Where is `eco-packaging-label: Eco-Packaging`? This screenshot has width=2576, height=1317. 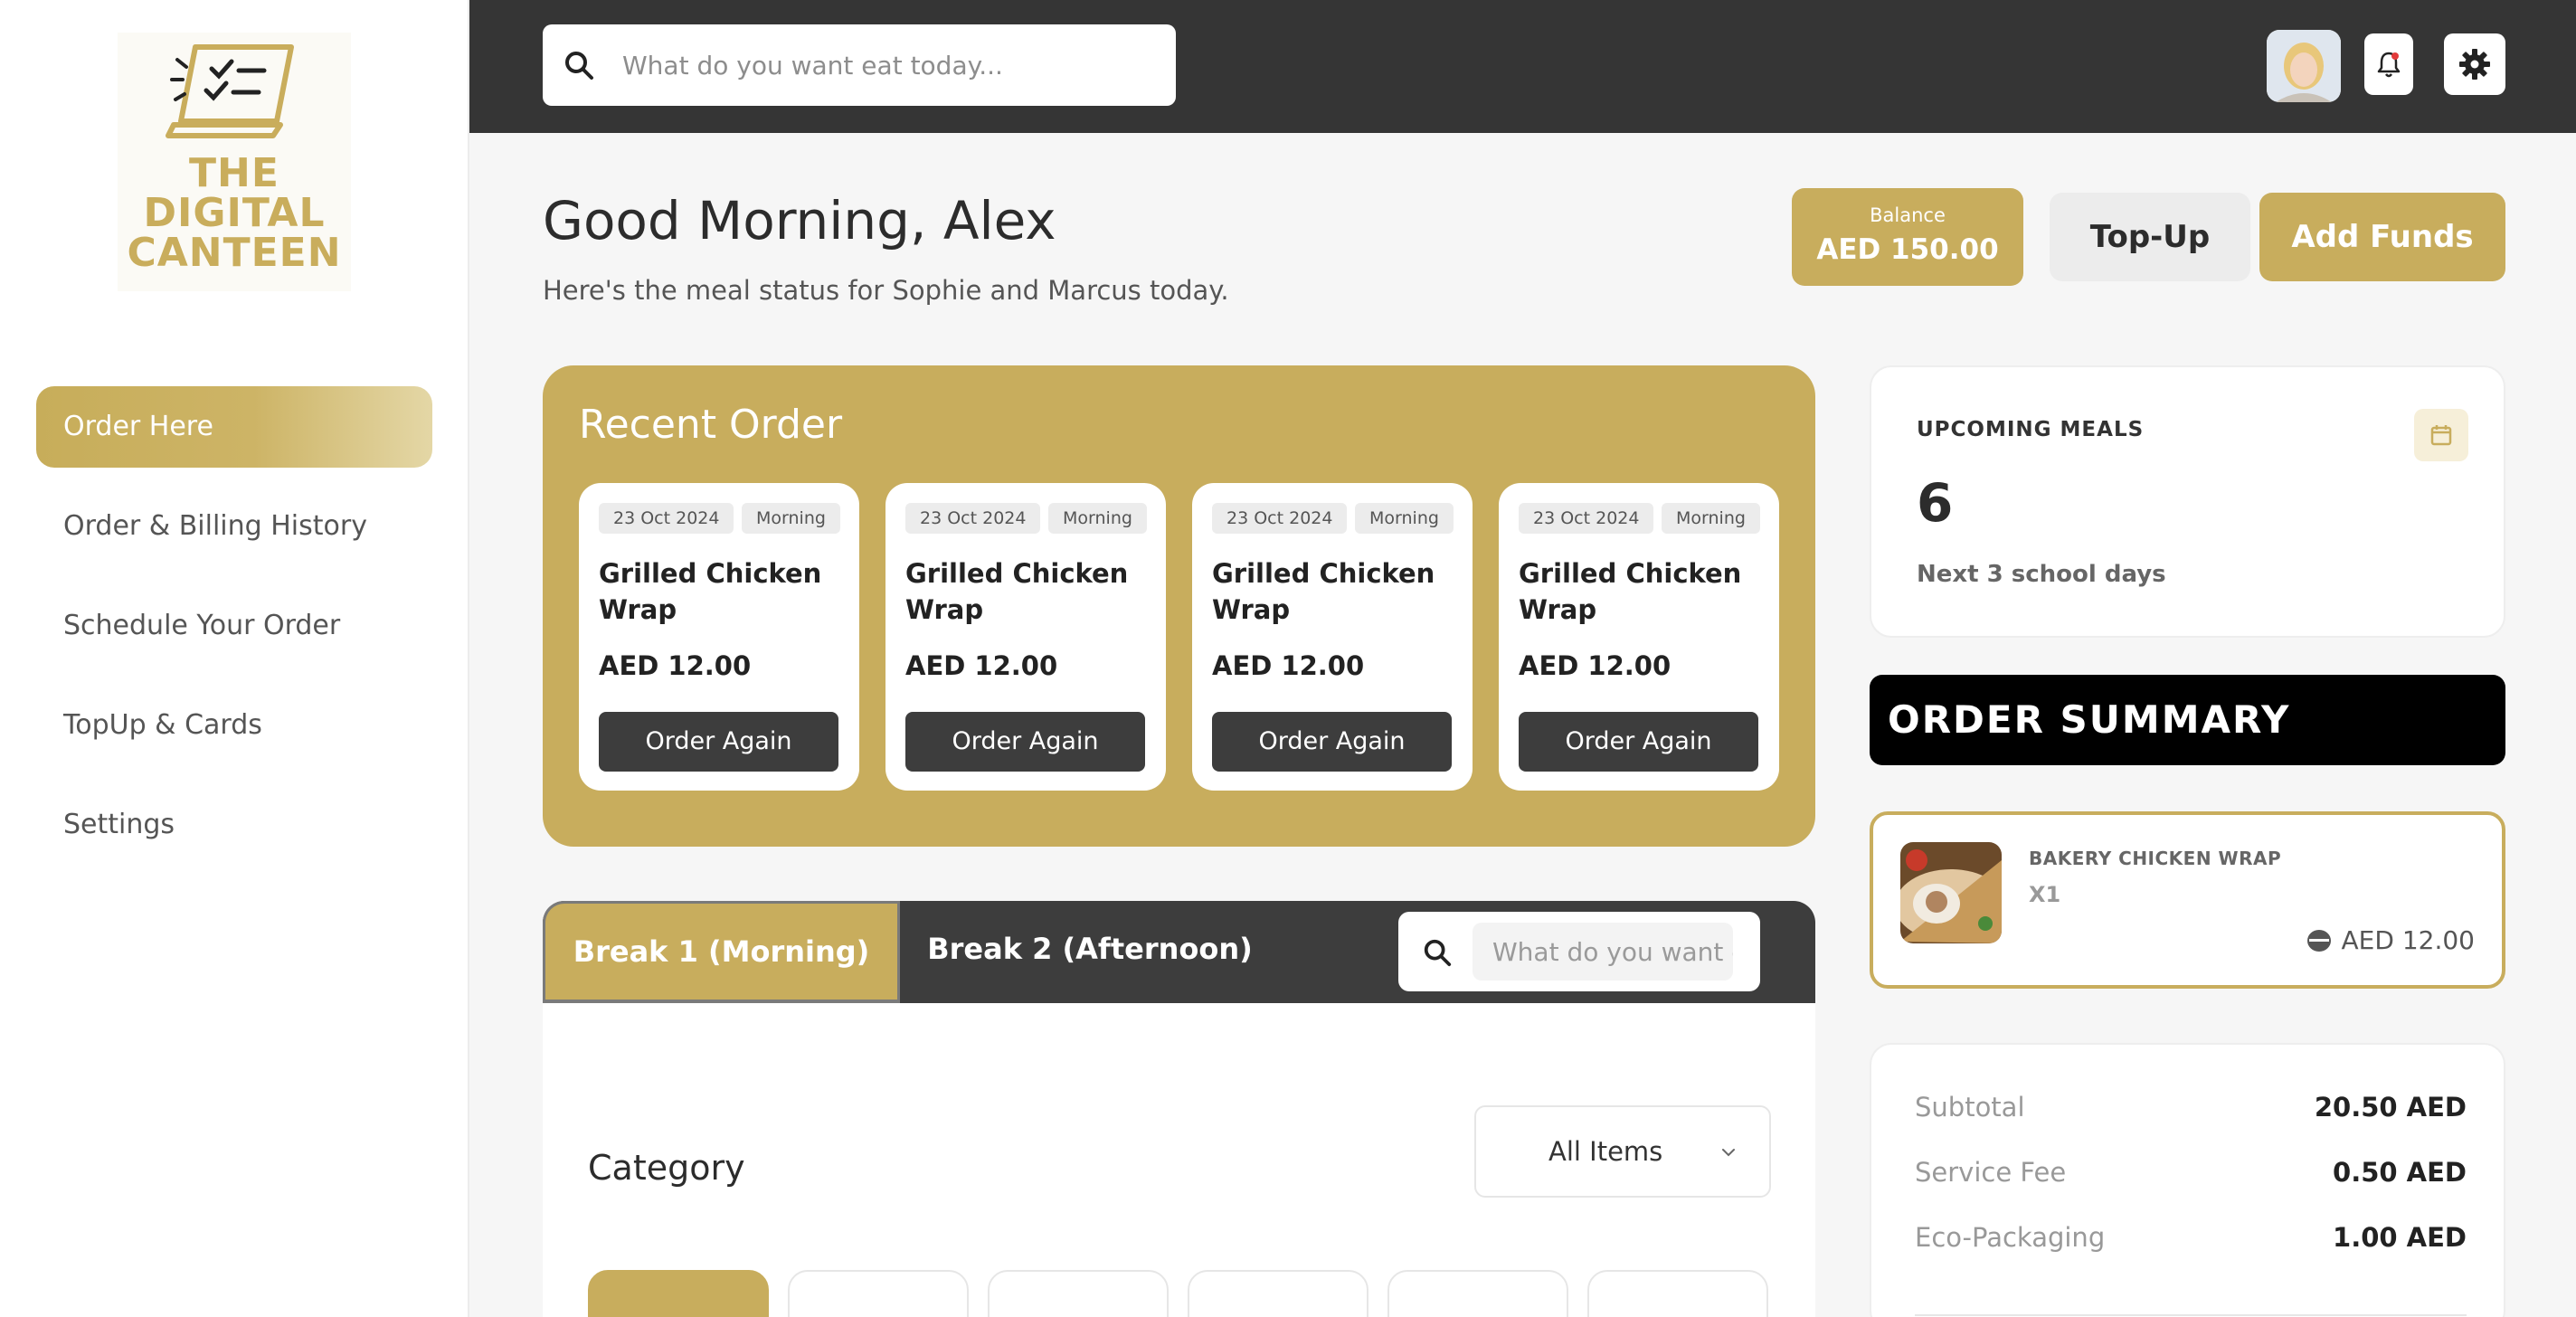
eco-packaging-label: Eco-Packaging is located at coordinates (2010, 1237).